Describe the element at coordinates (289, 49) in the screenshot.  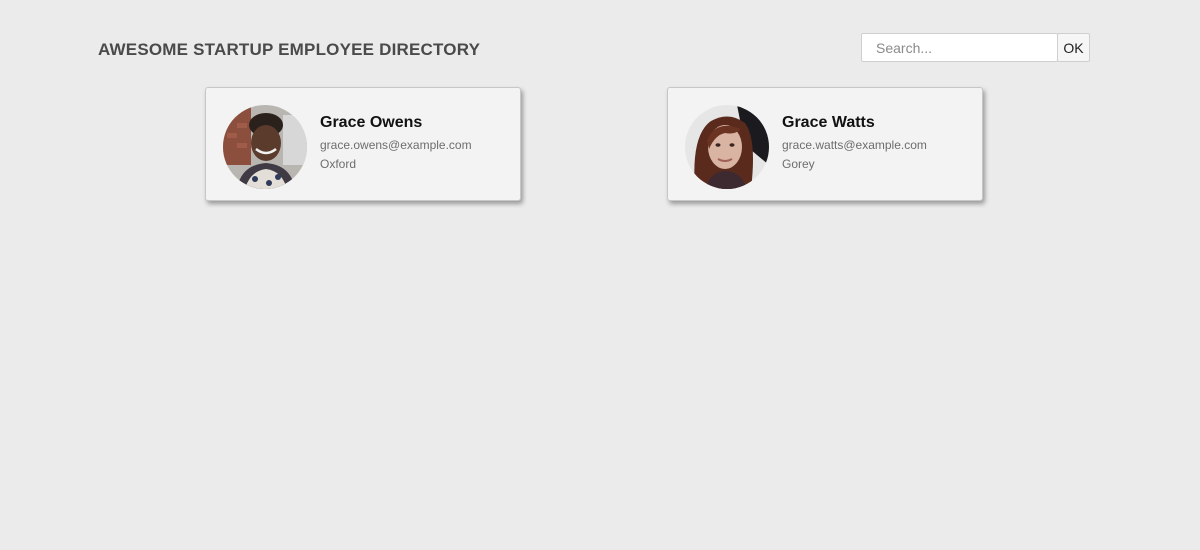
I see `page-title: AWESOME STARTUP EMPLOYEE DIRECTORY` at that location.